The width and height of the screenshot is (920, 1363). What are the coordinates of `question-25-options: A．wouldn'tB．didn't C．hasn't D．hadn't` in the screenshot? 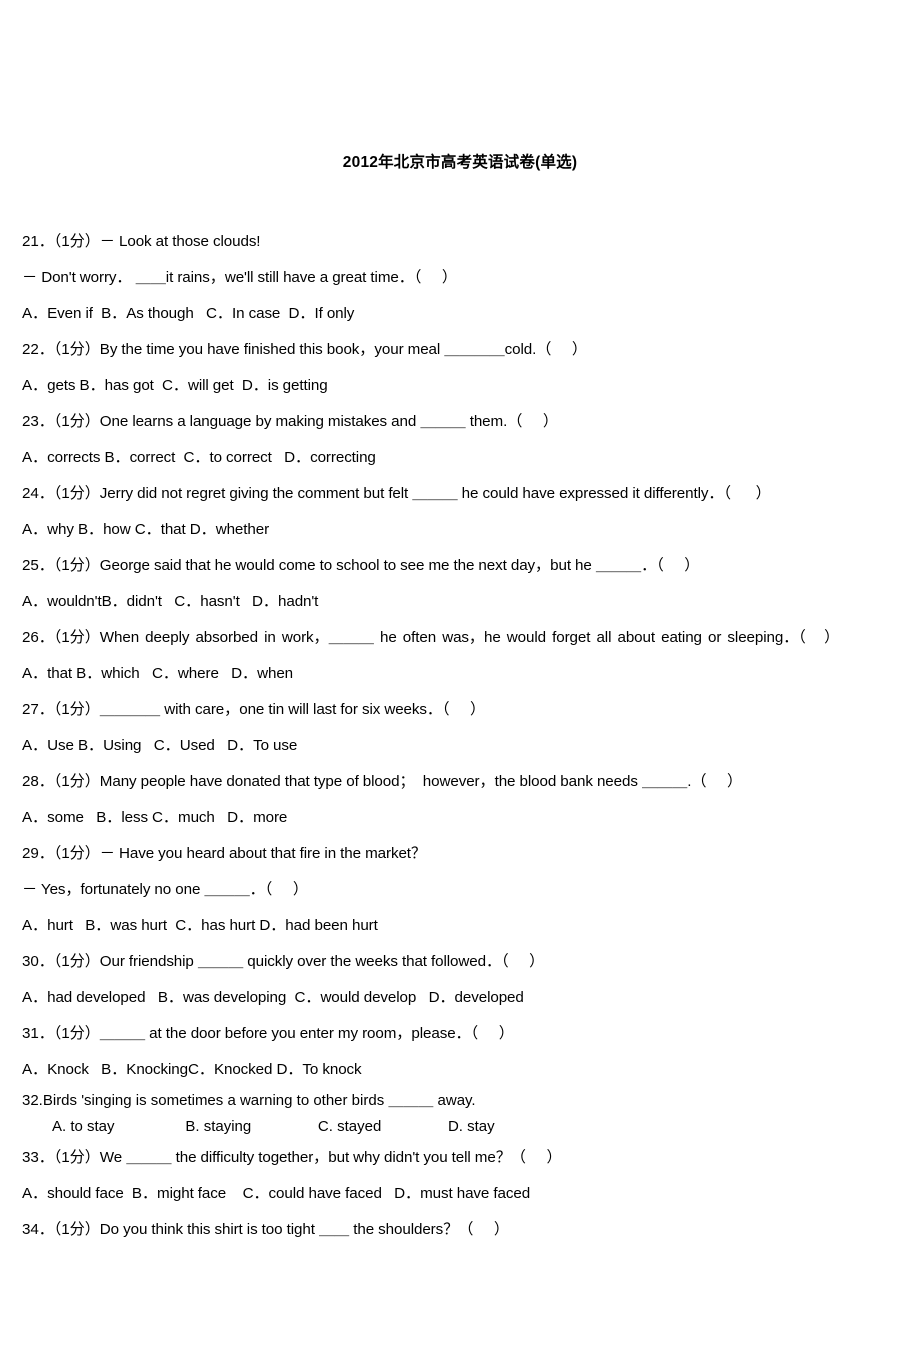 It's located at (460, 602).